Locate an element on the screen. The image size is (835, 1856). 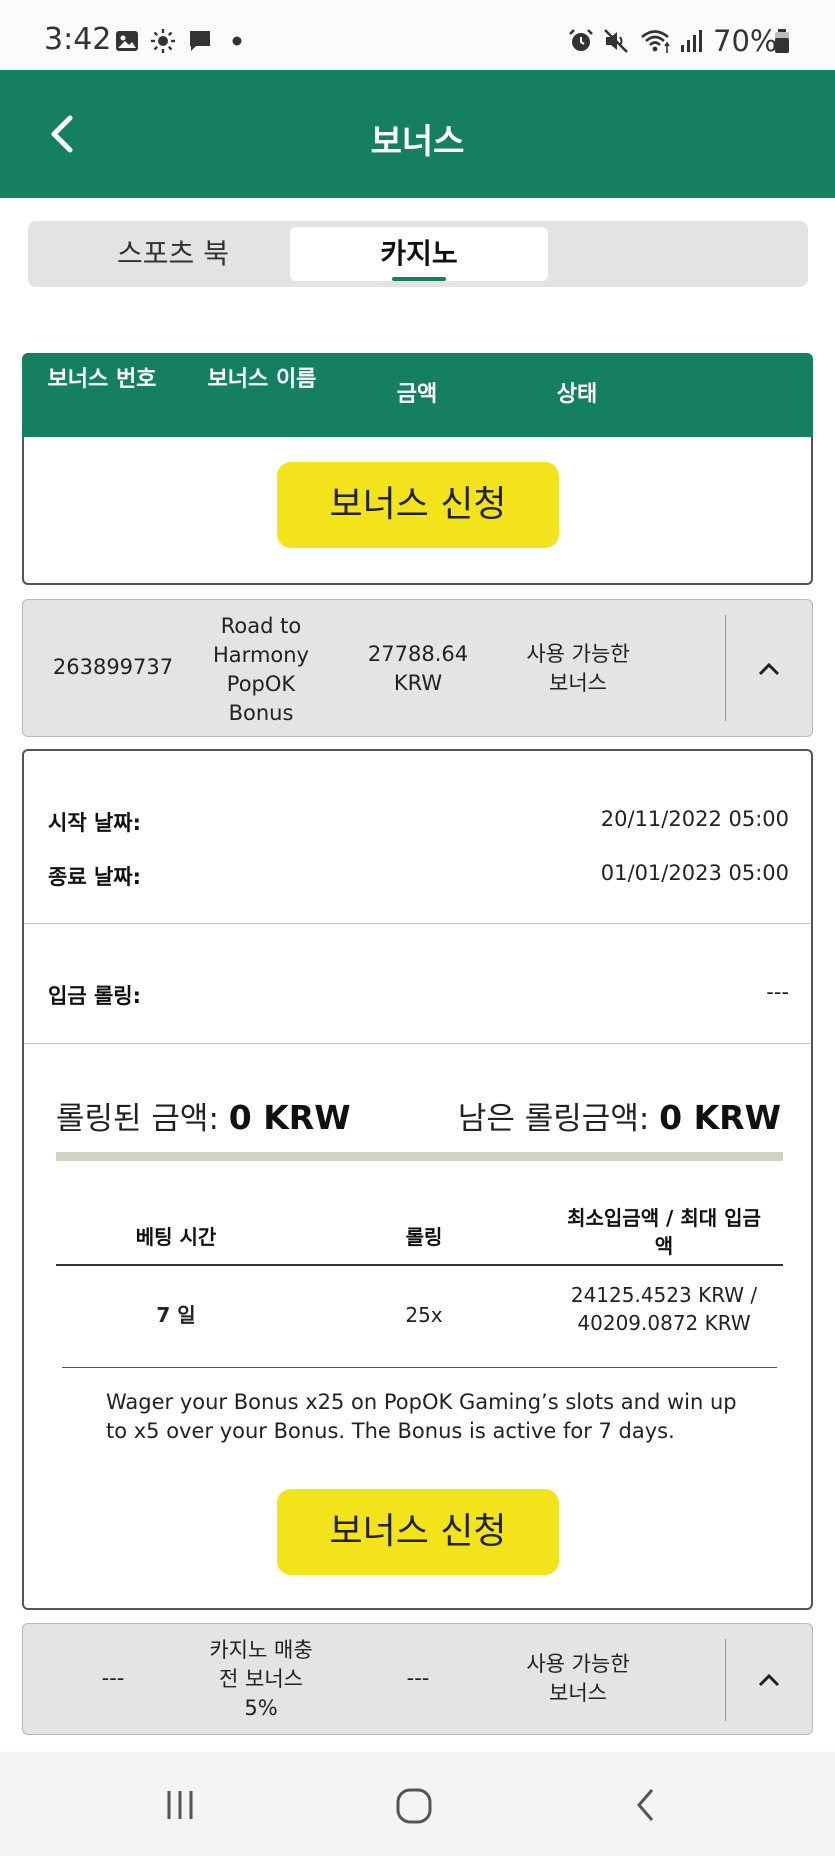
tab-sportsbook: 스포츠 북 is located at coordinates (173, 254).